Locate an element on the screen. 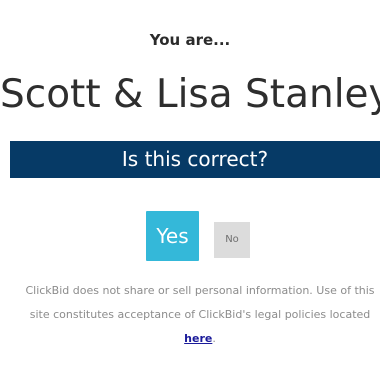 This screenshot has width=380, height=369. privacy-notice-end: . is located at coordinates (214, 338).